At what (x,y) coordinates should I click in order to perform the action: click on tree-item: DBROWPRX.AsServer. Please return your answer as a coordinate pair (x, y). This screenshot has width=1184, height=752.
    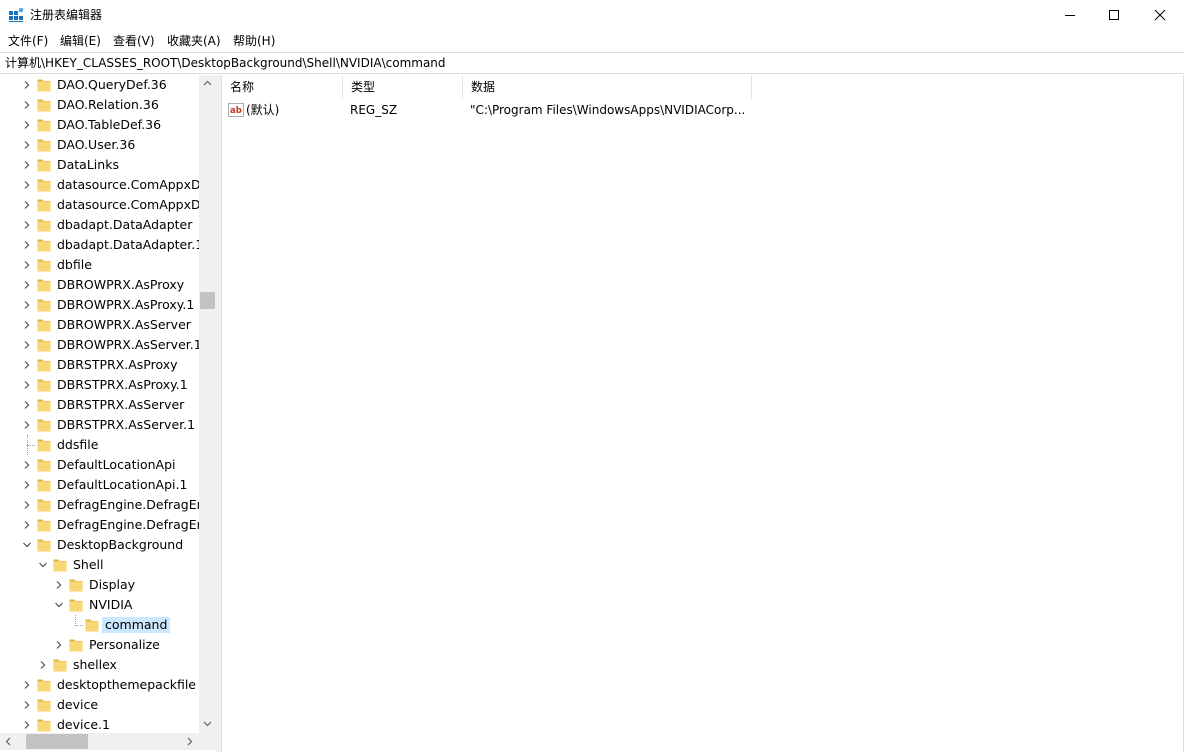
    Looking at the image, I should click on (99, 325).